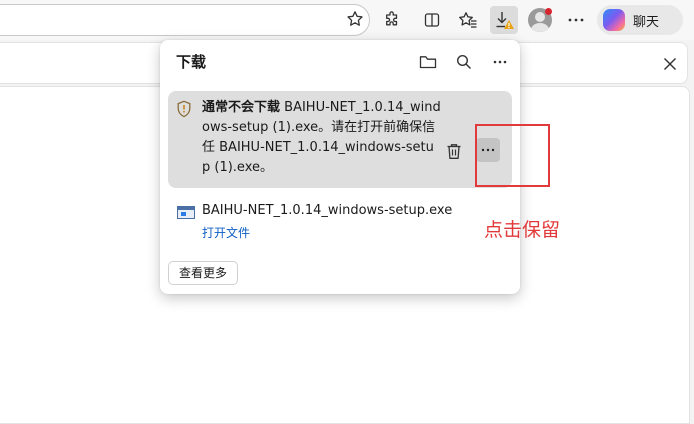 Image resolution: width=694 pixels, height=424 pixels. I want to click on chat-button: 聊天, so click(640, 20).